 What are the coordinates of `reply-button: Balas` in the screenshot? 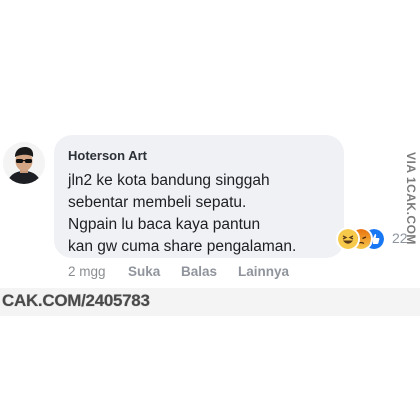 It's located at (199, 271).